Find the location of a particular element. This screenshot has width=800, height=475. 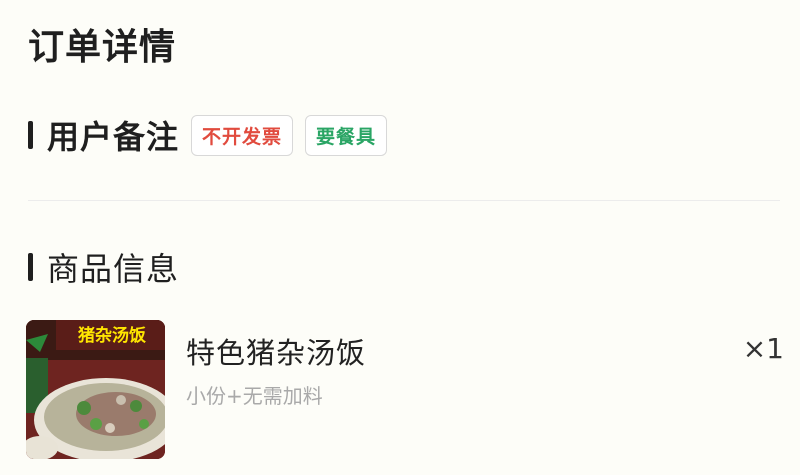

goods-section-title: 商品信息 is located at coordinates (113, 269).